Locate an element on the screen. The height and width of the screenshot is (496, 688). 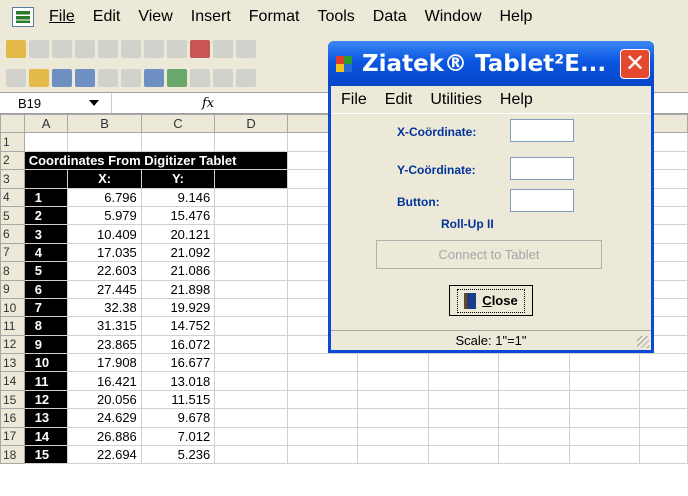
row-header: 13 is located at coordinates (12, 363).